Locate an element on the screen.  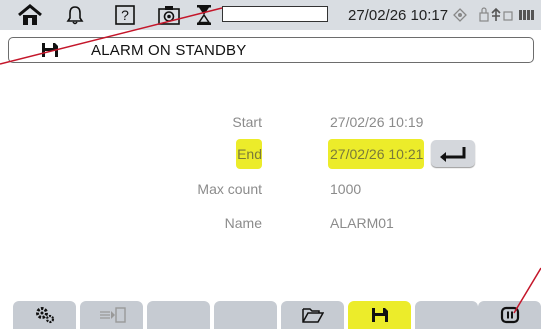
status-bar: ? 27/02/26 10:17 is located at coordinates (270, 15).